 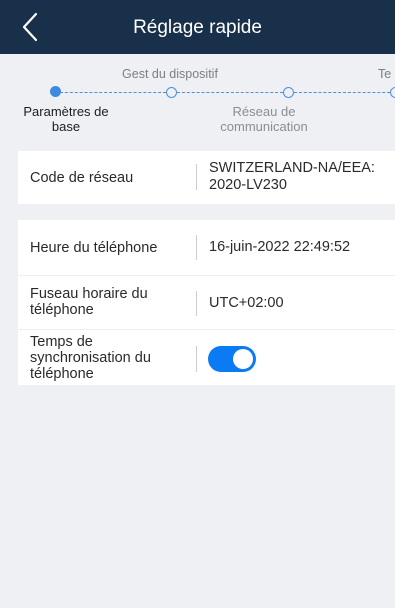 I want to click on network-code-value: SWITZERLAND-NA/EEA: 2020-LV230, so click(x=292, y=176).